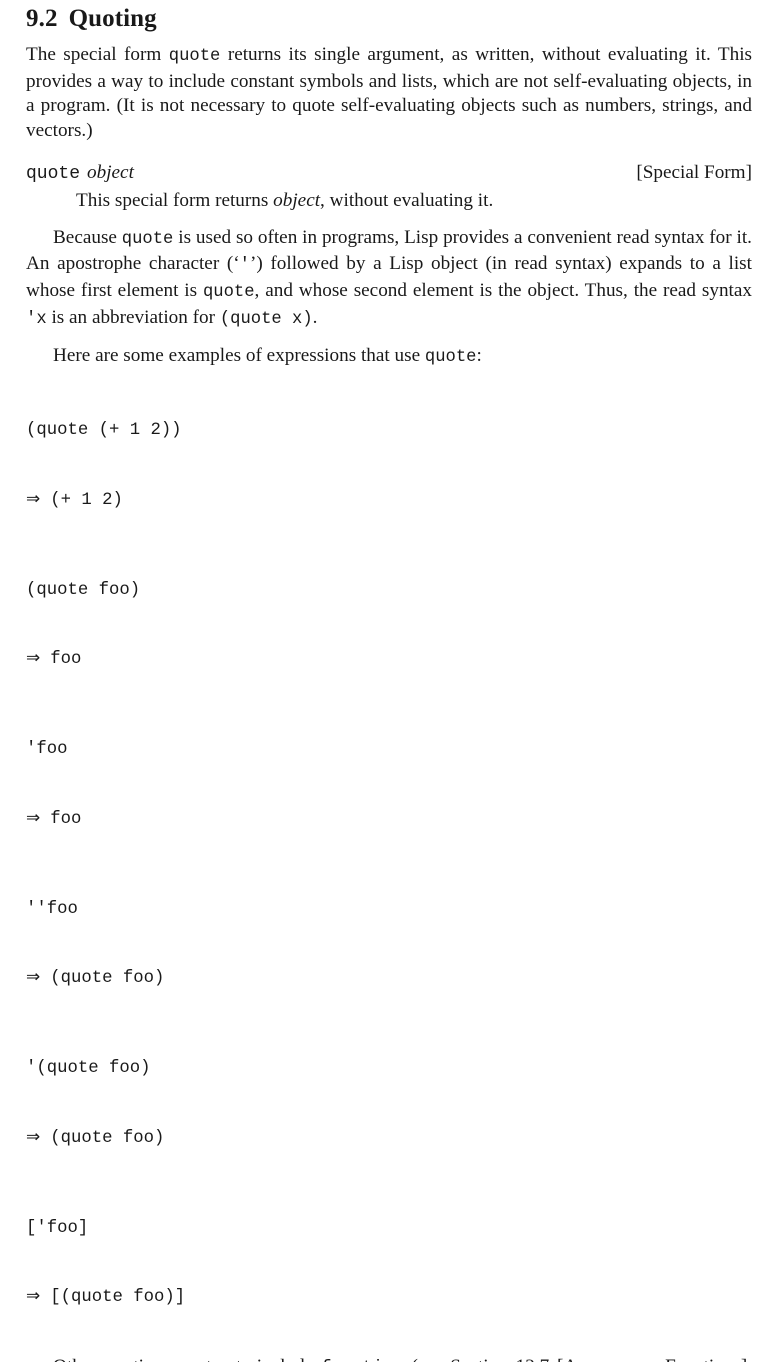 This screenshot has width=780, height=1362. I want to click on closing-text-1: Other quoting constructs include, so click(187, 1359).